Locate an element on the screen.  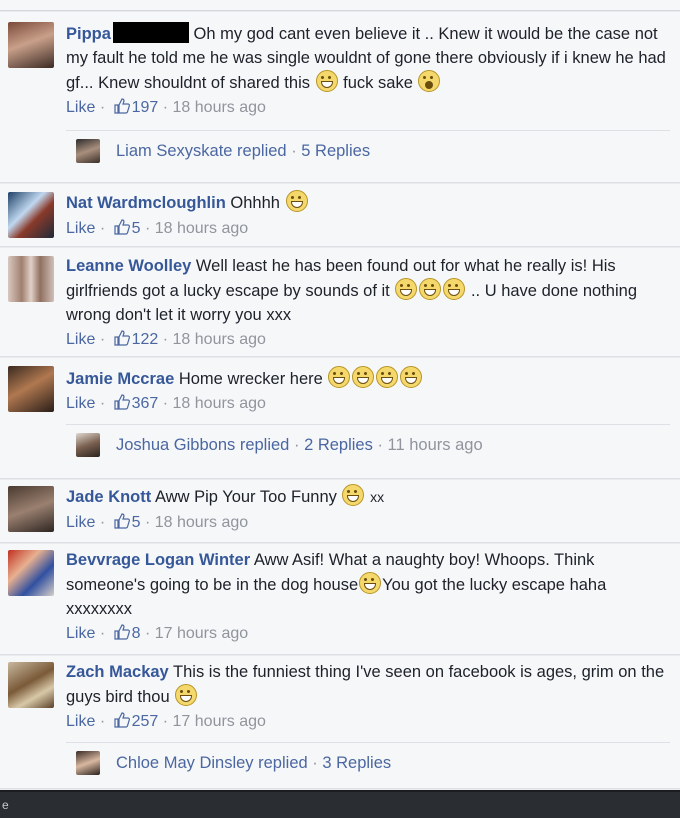
comment-text-tail: fuck sake is located at coordinates (378, 83).